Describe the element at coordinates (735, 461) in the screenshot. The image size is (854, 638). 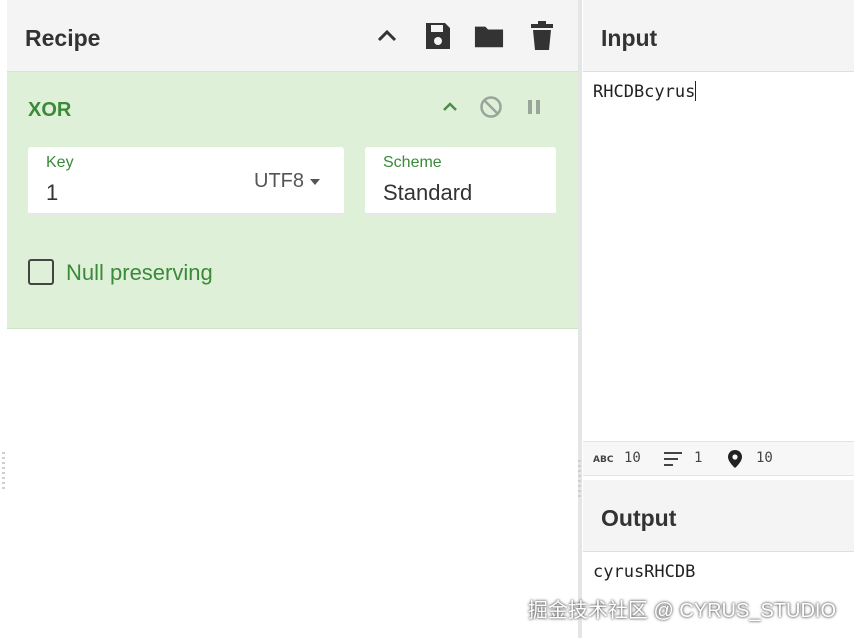
I see `location-pin-icon` at that location.